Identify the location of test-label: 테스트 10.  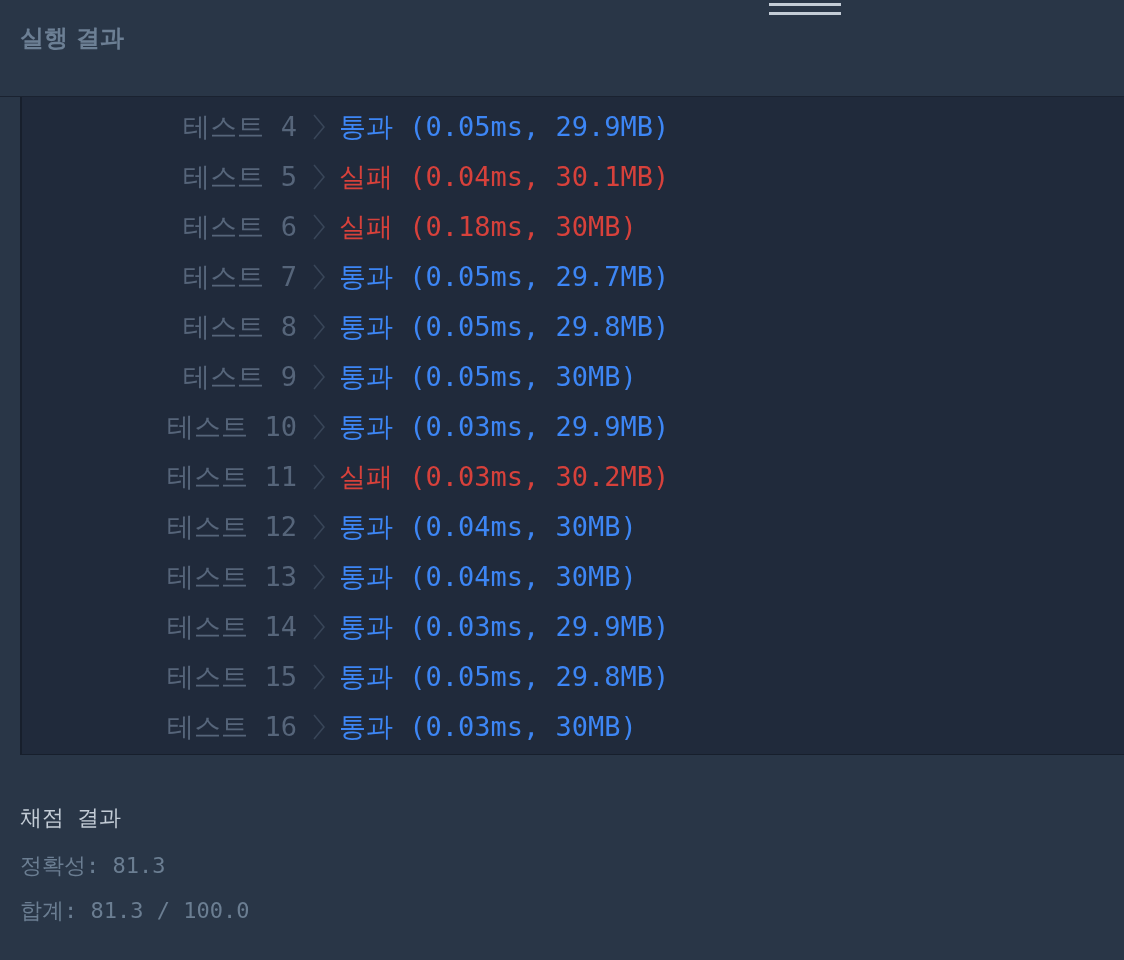
(231, 427).